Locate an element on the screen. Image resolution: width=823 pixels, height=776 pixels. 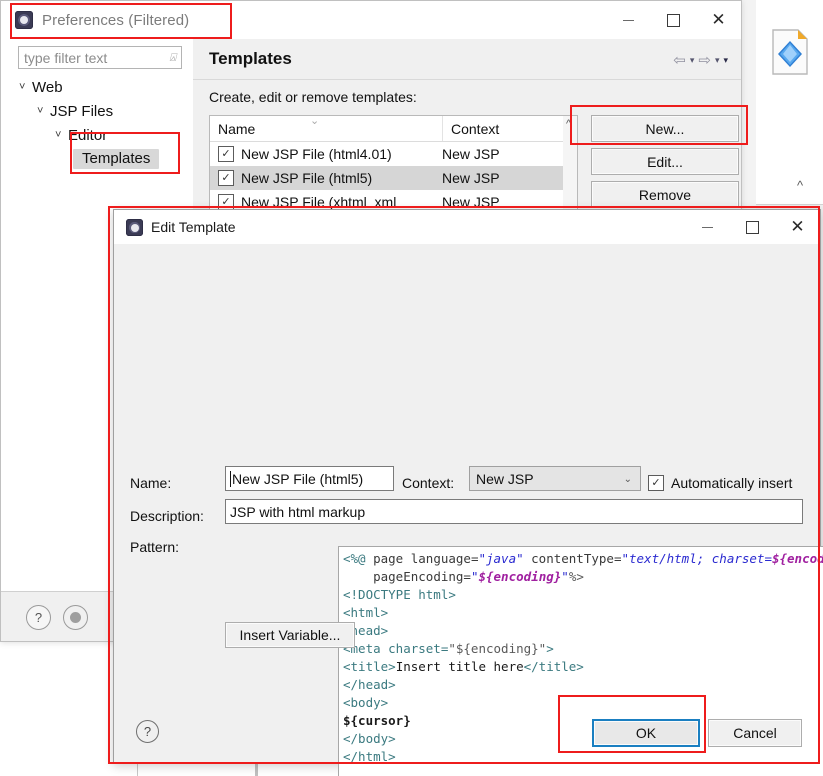
cell-name: ✓ New JSP File (html4.01) is located at coordinates (322, 154).